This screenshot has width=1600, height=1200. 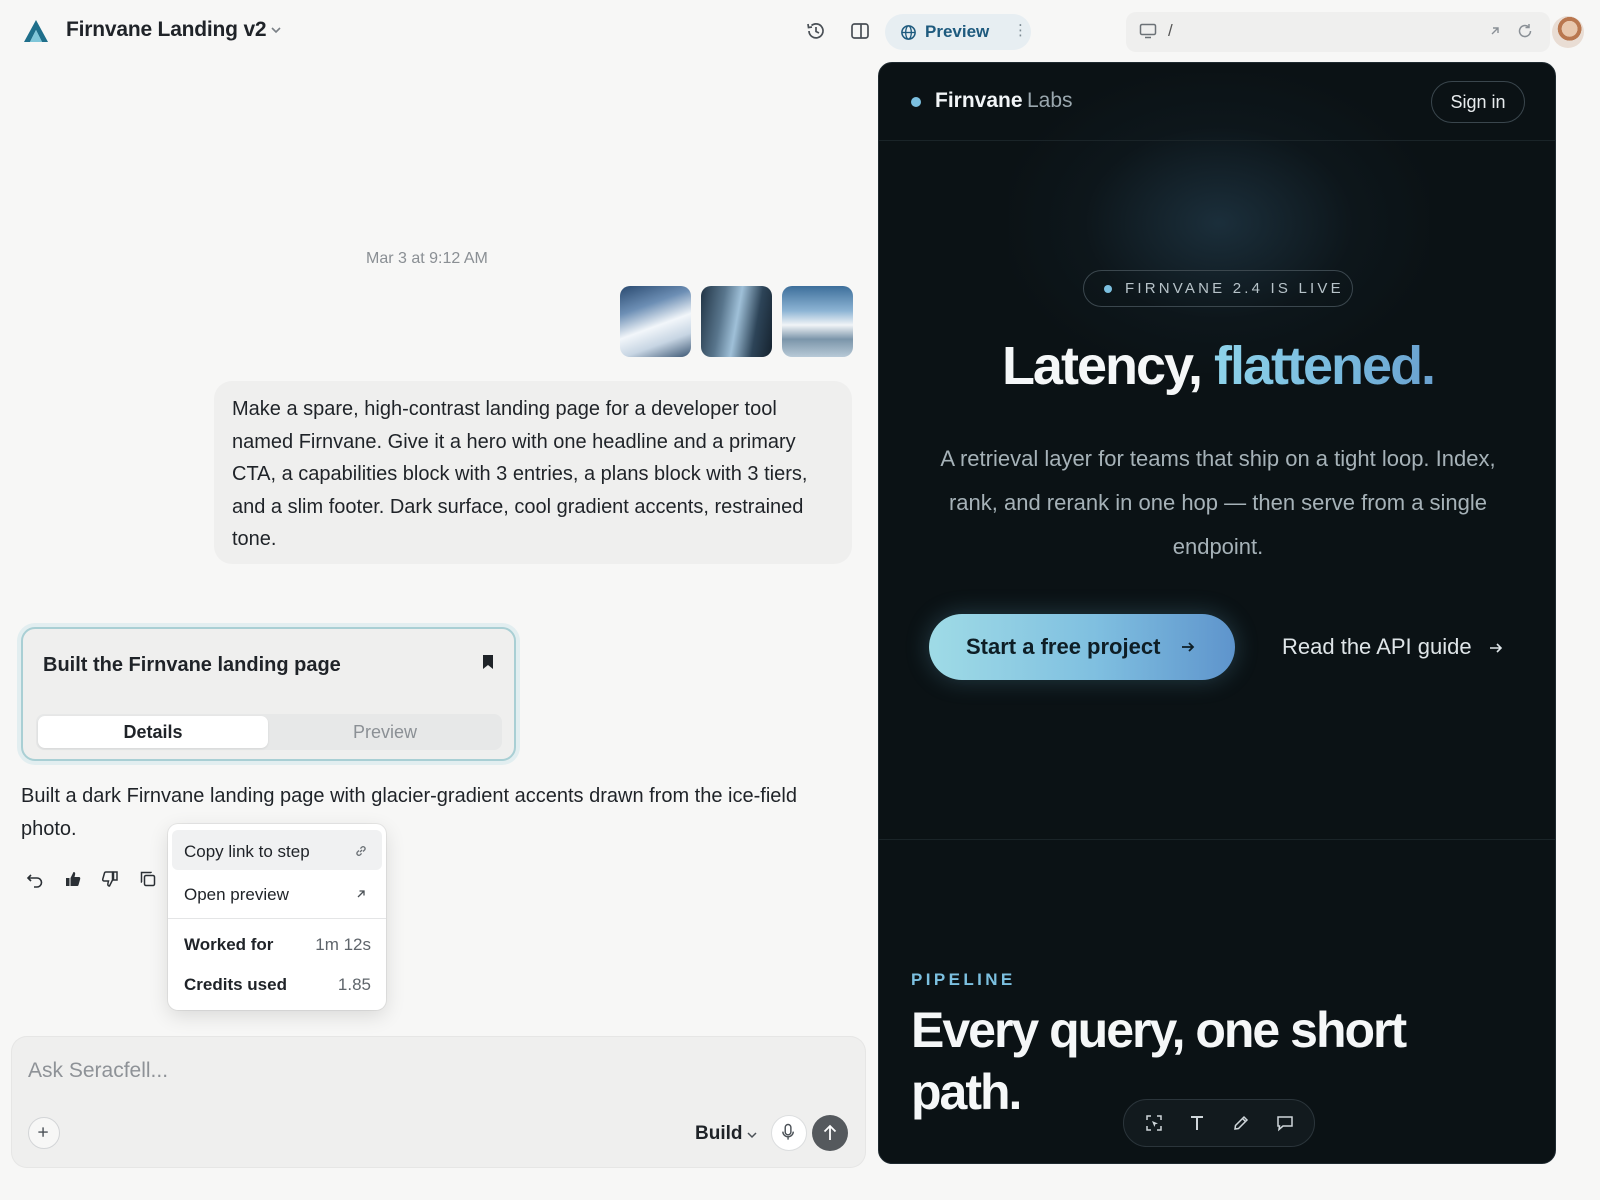 What do you see at coordinates (1197, 1123) in the screenshot?
I see `text-tool-icon` at bounding box center [1197, 1123].